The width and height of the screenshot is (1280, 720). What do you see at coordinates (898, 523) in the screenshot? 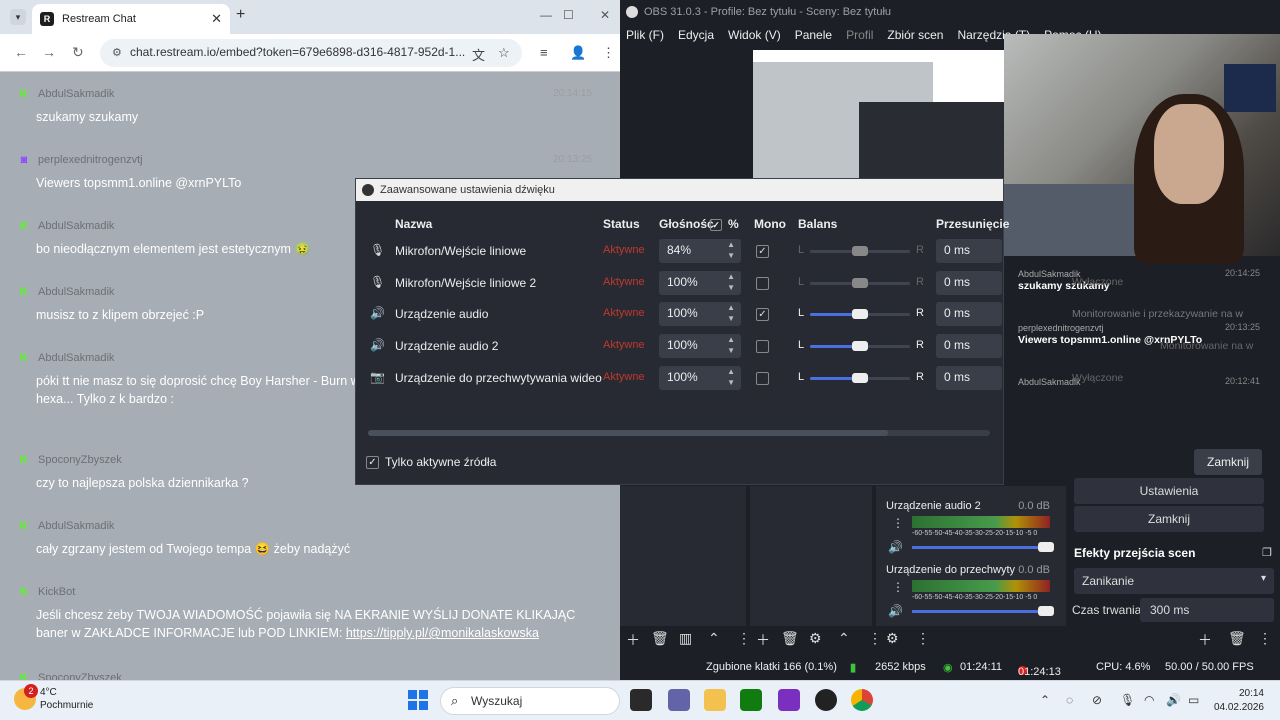
I see `mixer-menu-icon: ⋮` at bounding box center [898, 523].